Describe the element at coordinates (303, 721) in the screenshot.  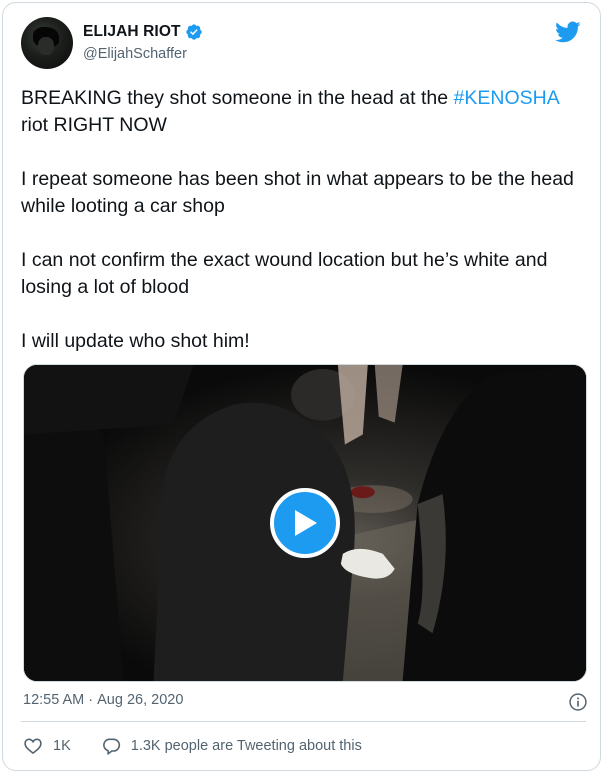
I see `divider` at that location.